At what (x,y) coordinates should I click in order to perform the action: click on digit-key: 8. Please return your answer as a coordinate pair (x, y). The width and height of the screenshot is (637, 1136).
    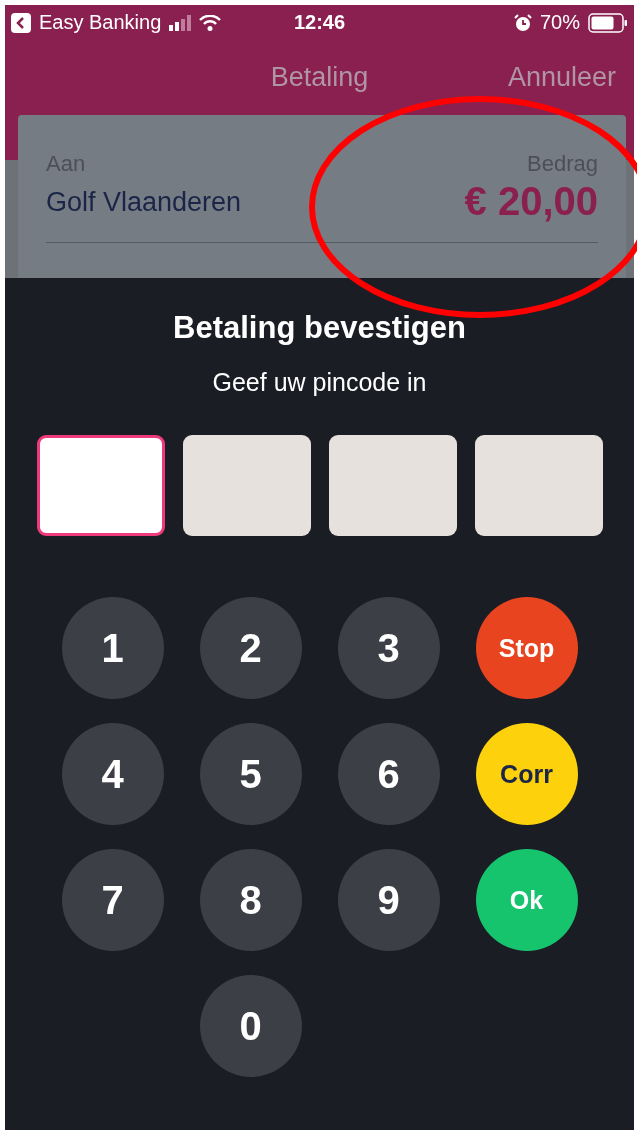
    Looking at the image, I should click on (250, 900).